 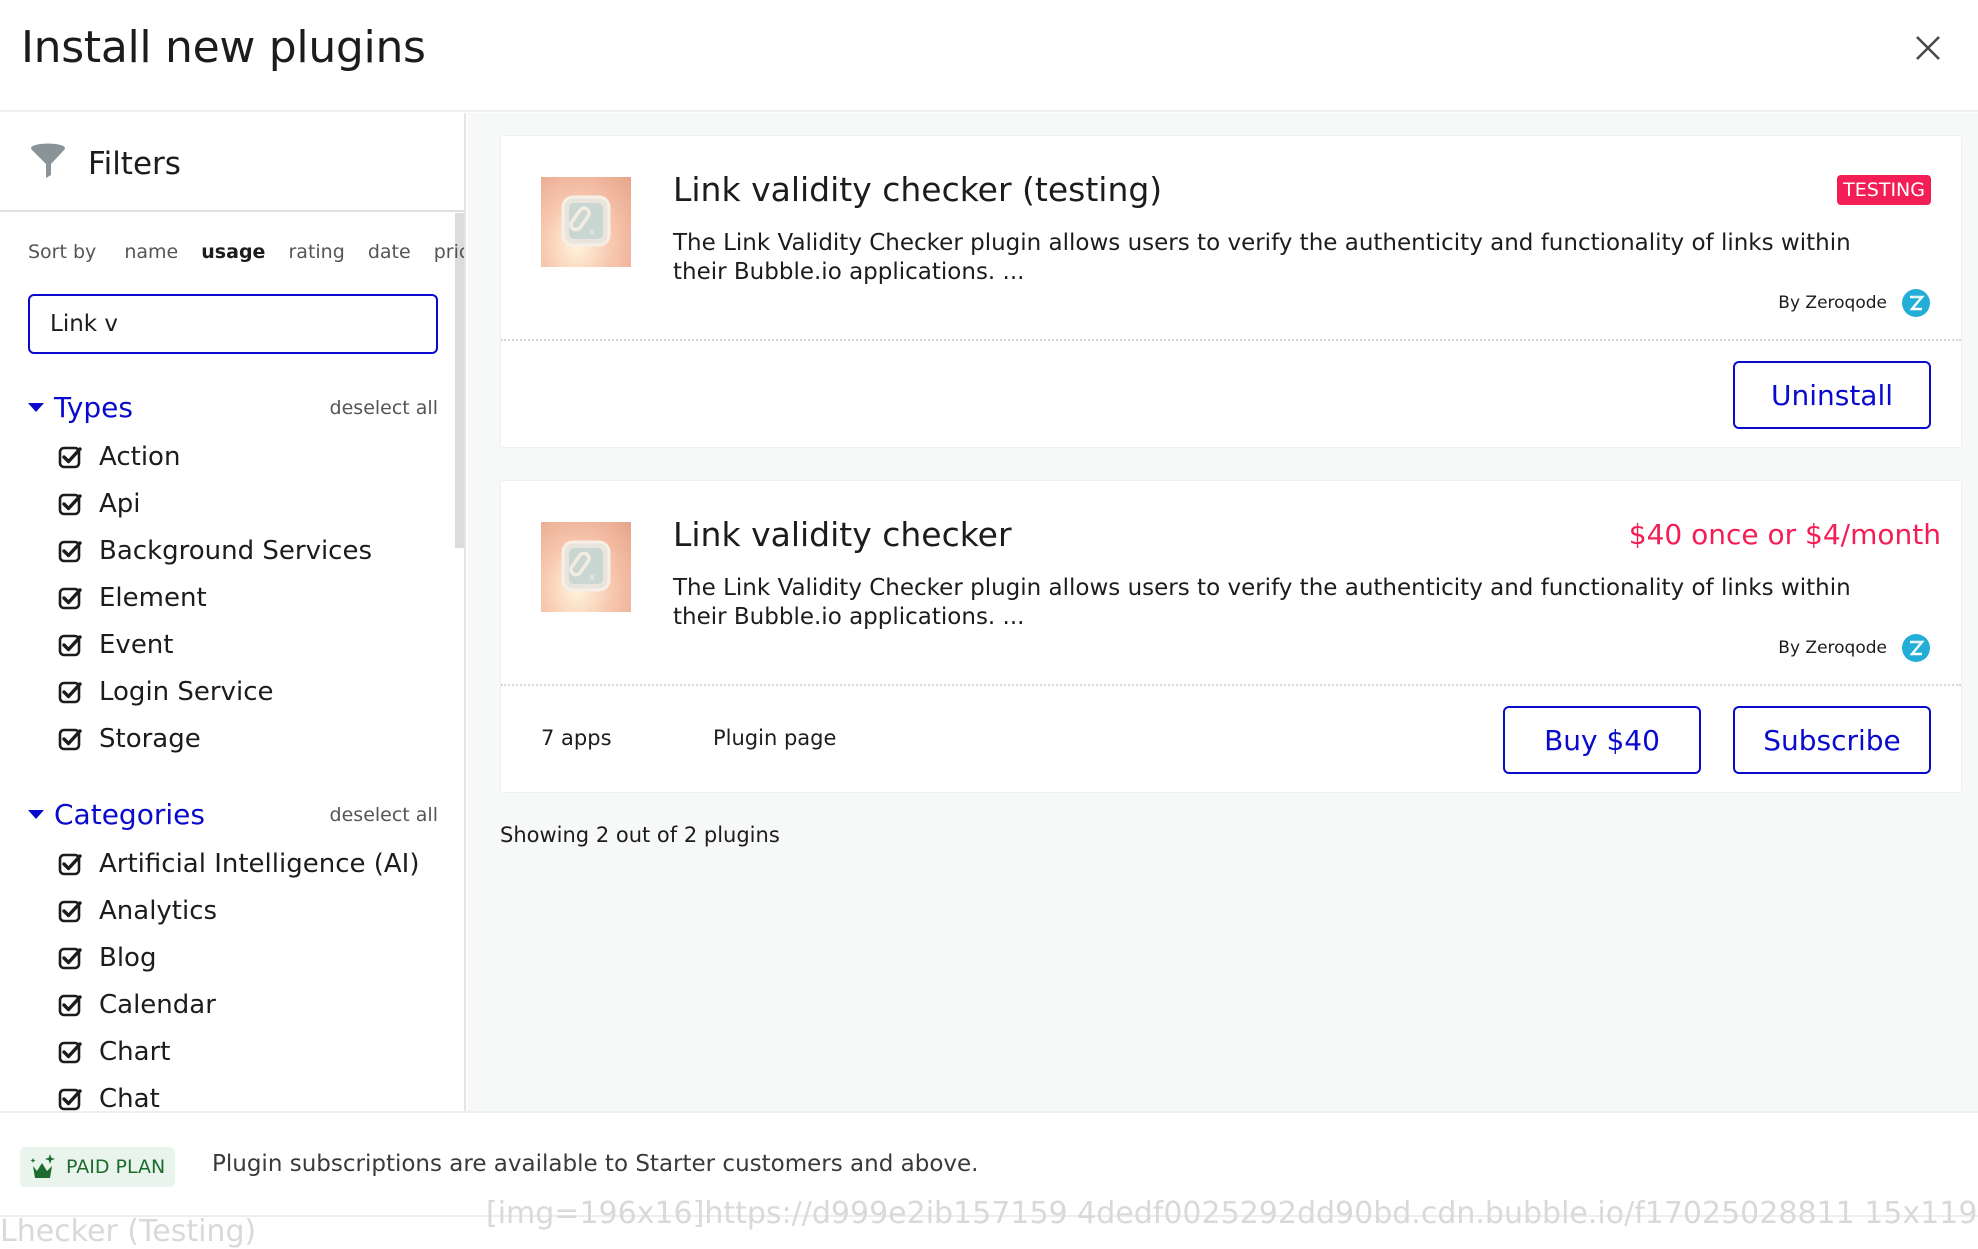 I want to click on types-checkbox-item: Storage, so click(x=253, y=738).